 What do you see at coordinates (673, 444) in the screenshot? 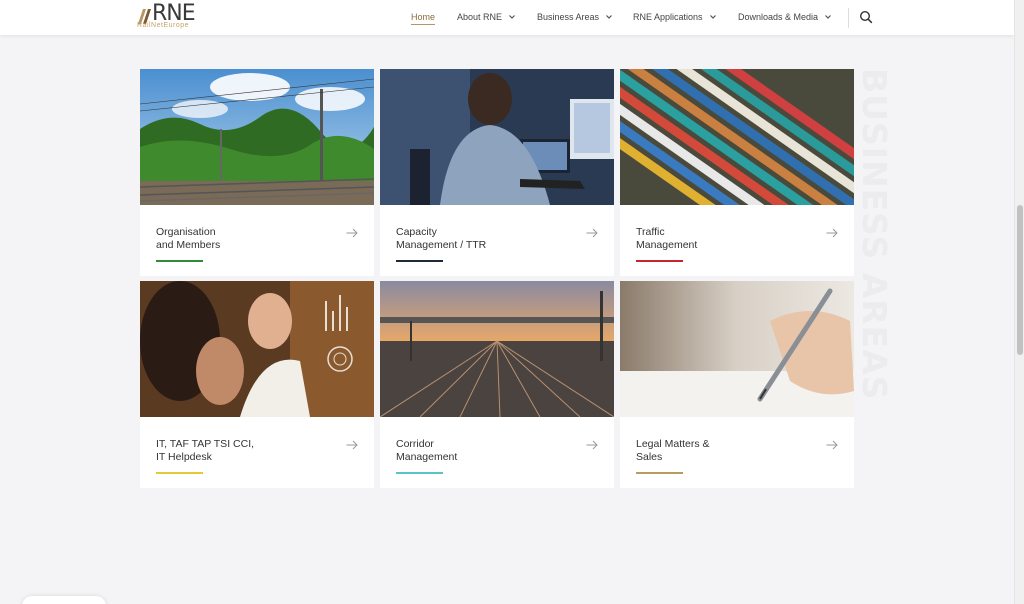
I see `card-title-line1: Legal Matters &` at bounding box center [673, 444].